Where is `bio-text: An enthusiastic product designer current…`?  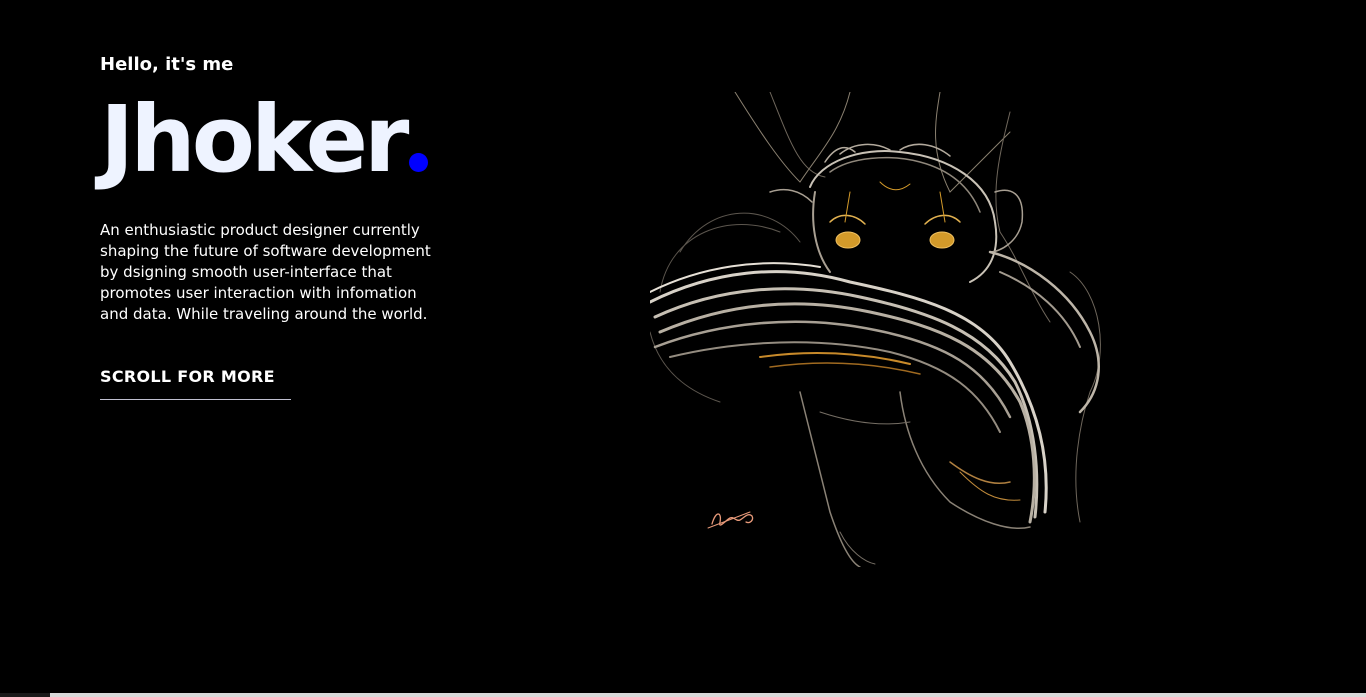 bio-text: An enthusiastic product designer current… is located at coordinates (265, 272).